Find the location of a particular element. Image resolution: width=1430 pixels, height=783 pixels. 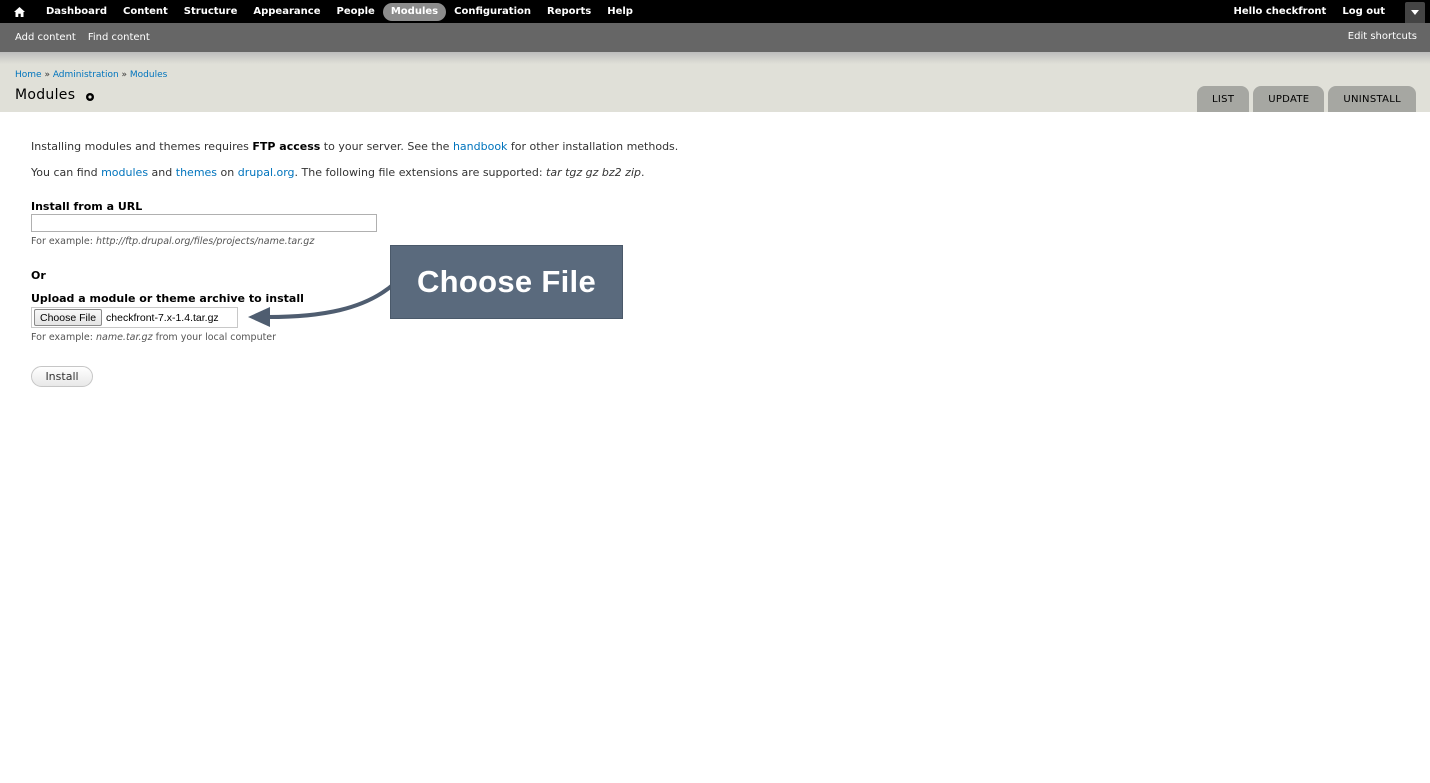

install-url-label: Install from a URL is located at coordinates (87, 206).